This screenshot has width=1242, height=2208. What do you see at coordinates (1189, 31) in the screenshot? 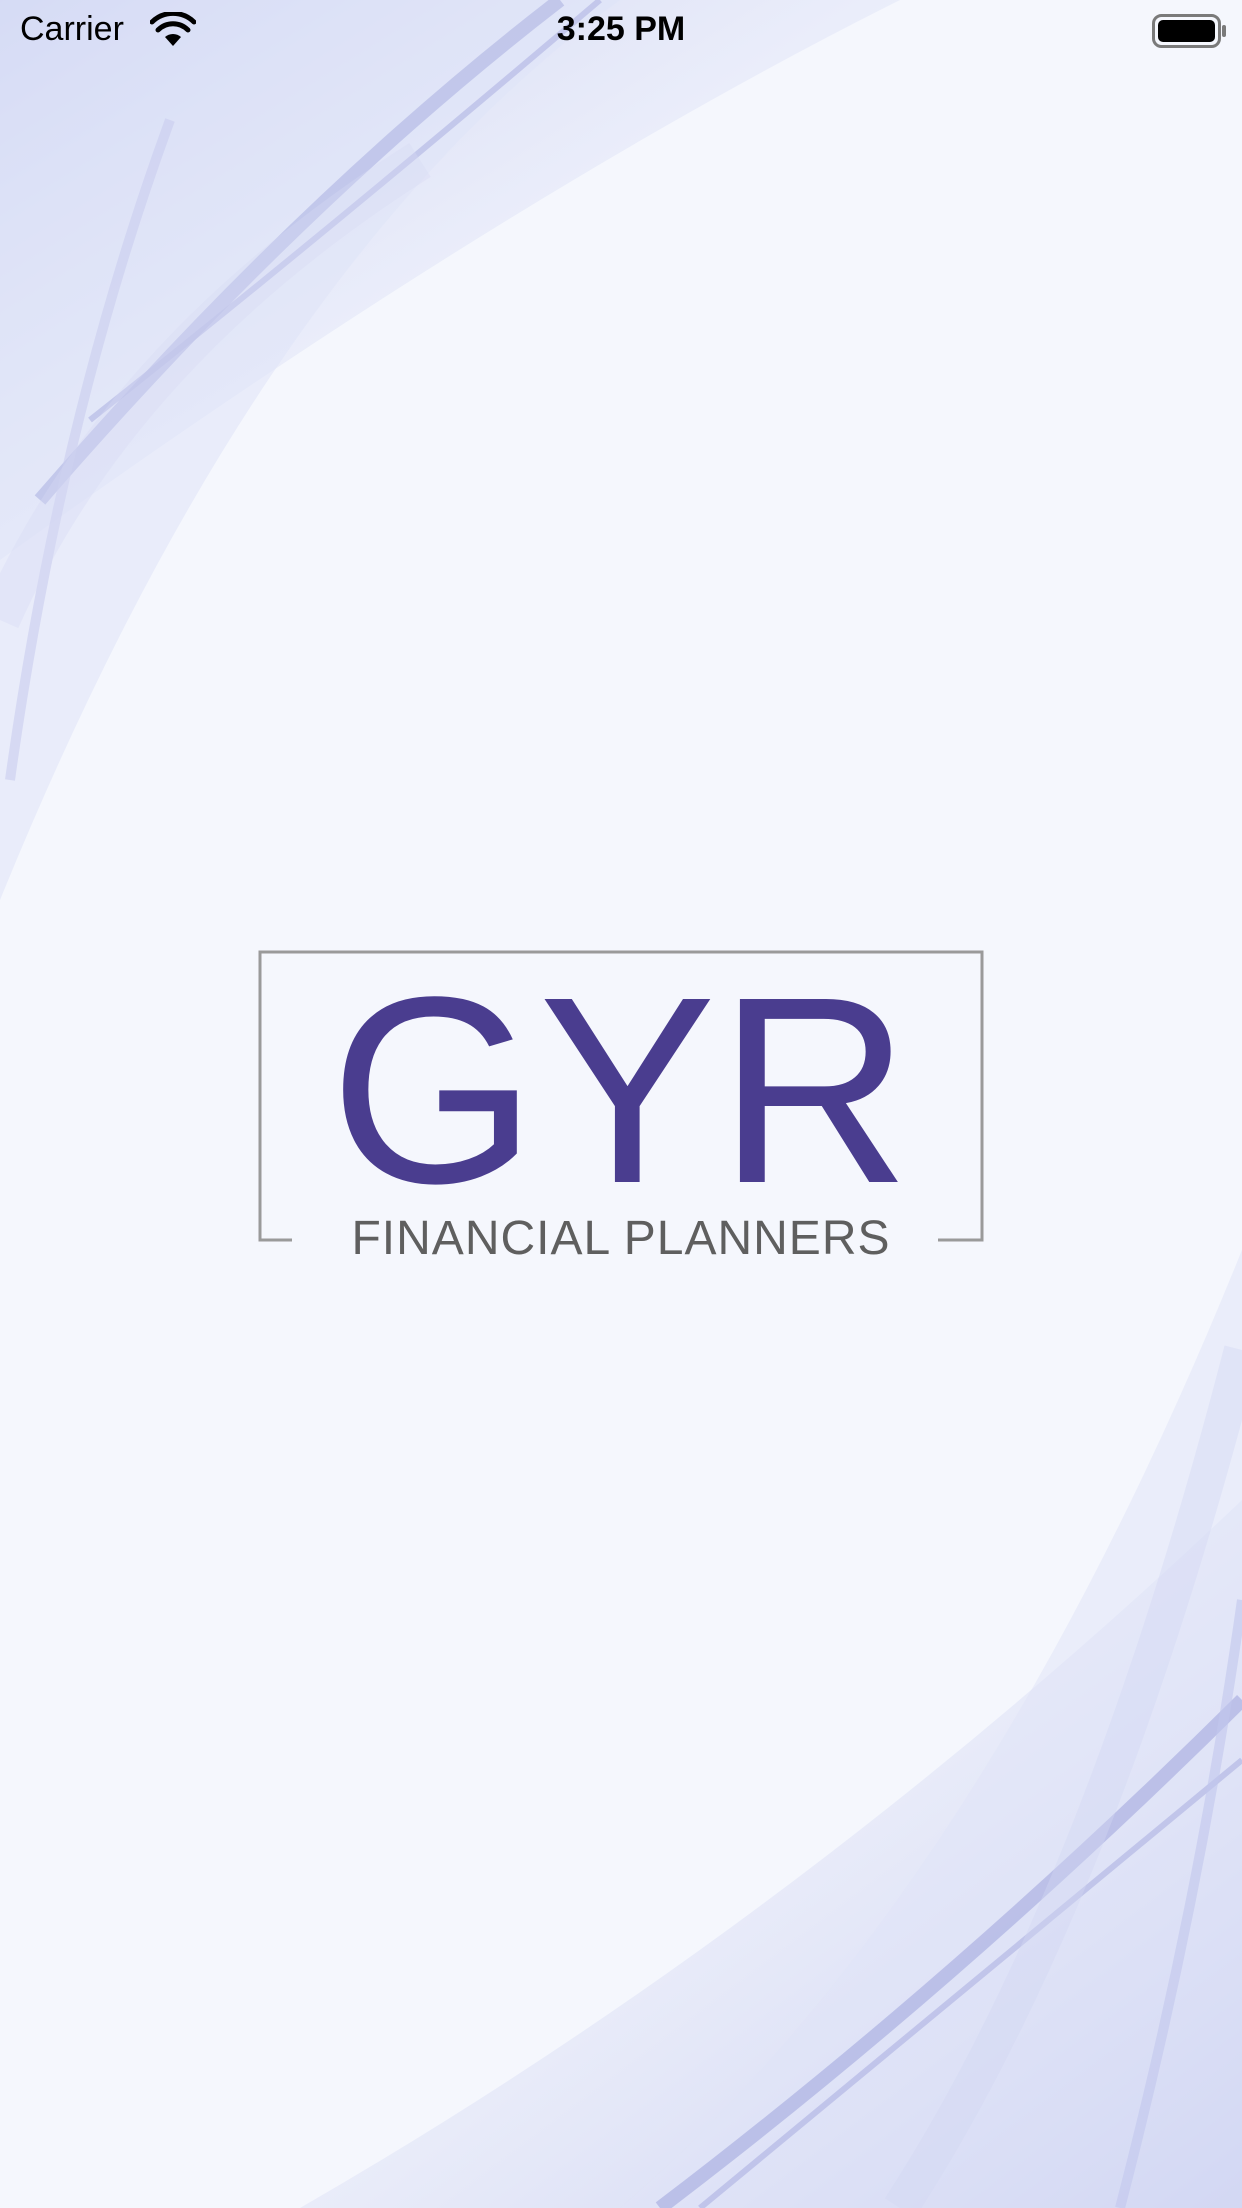
I see `battery-icon` at bounding box center [1189, 31].